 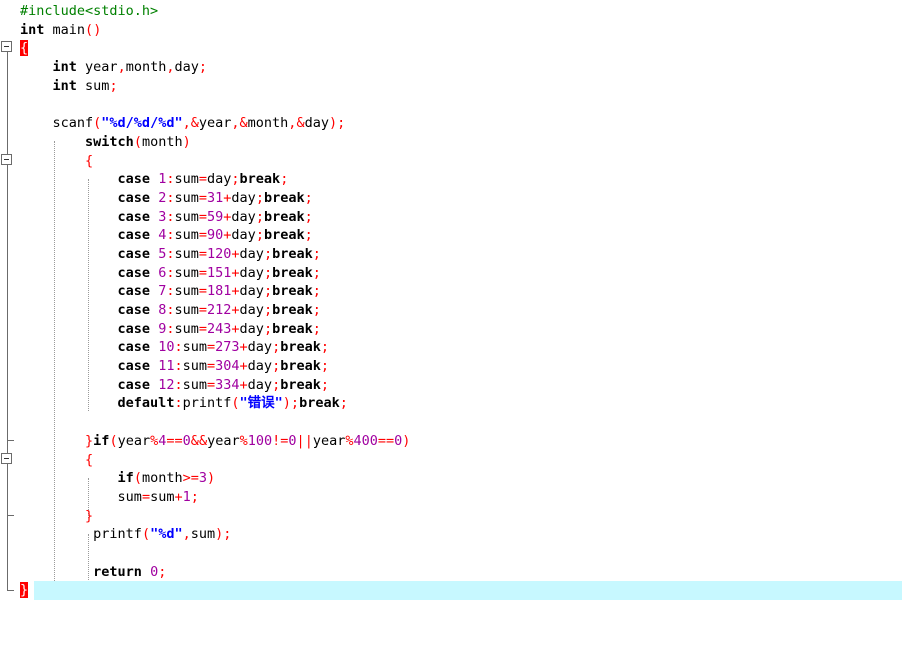 What do you see at coordinates (461, 329) in the screenshot?
I see `code-line: case 9:sum=243+day;break;` at bounding box center [461, 329].